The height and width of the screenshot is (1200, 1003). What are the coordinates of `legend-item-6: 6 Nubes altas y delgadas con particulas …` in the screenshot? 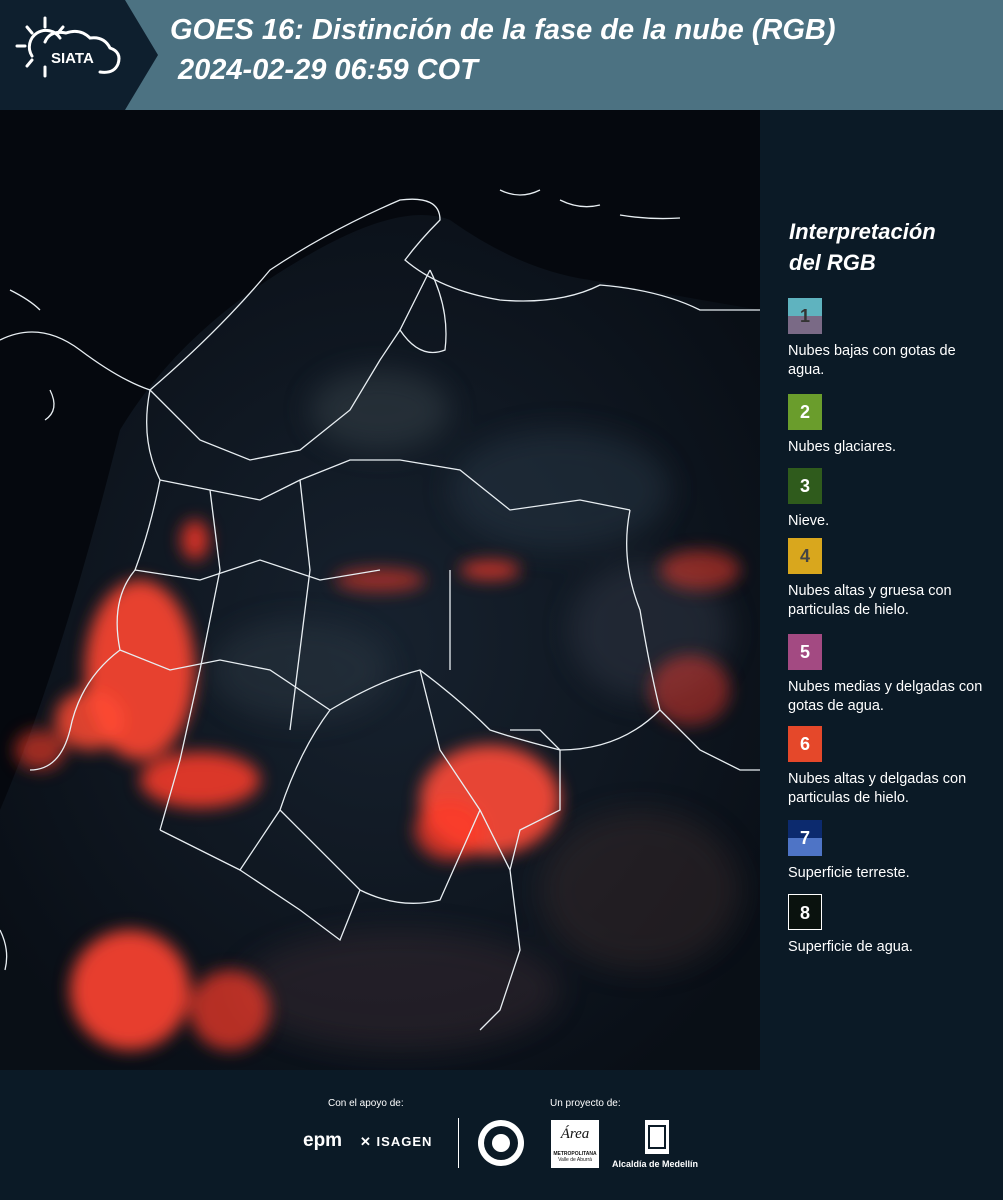 It's located at (890, 767).